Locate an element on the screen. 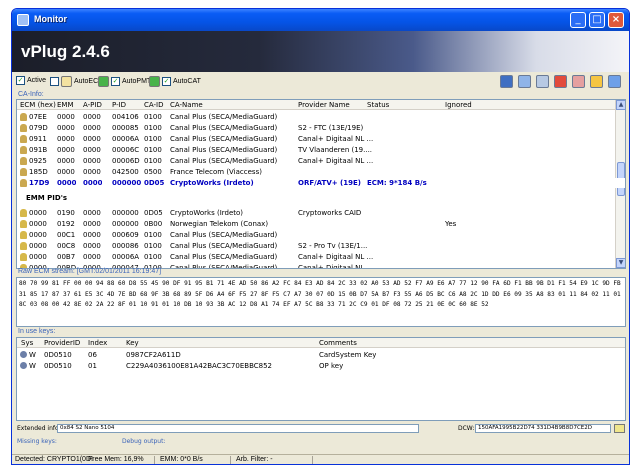 The height and width of the screenshot is (472, 640). cell-ecm: 0925 is located at coordinates (38, 161).